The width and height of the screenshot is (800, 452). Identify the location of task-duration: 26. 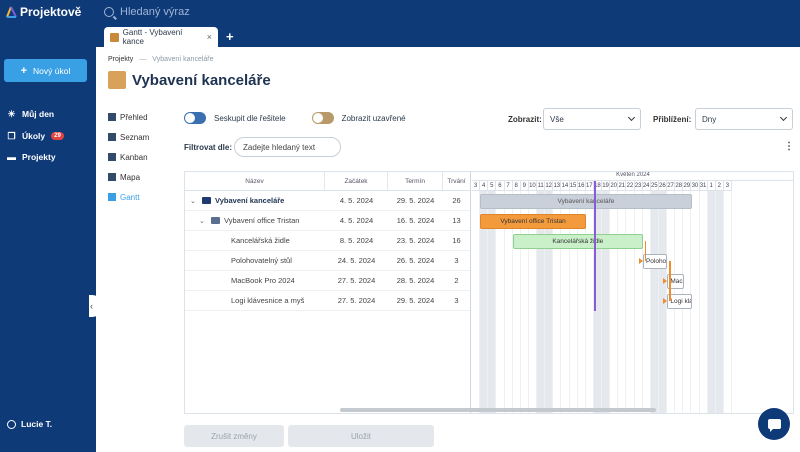
(456, 200).